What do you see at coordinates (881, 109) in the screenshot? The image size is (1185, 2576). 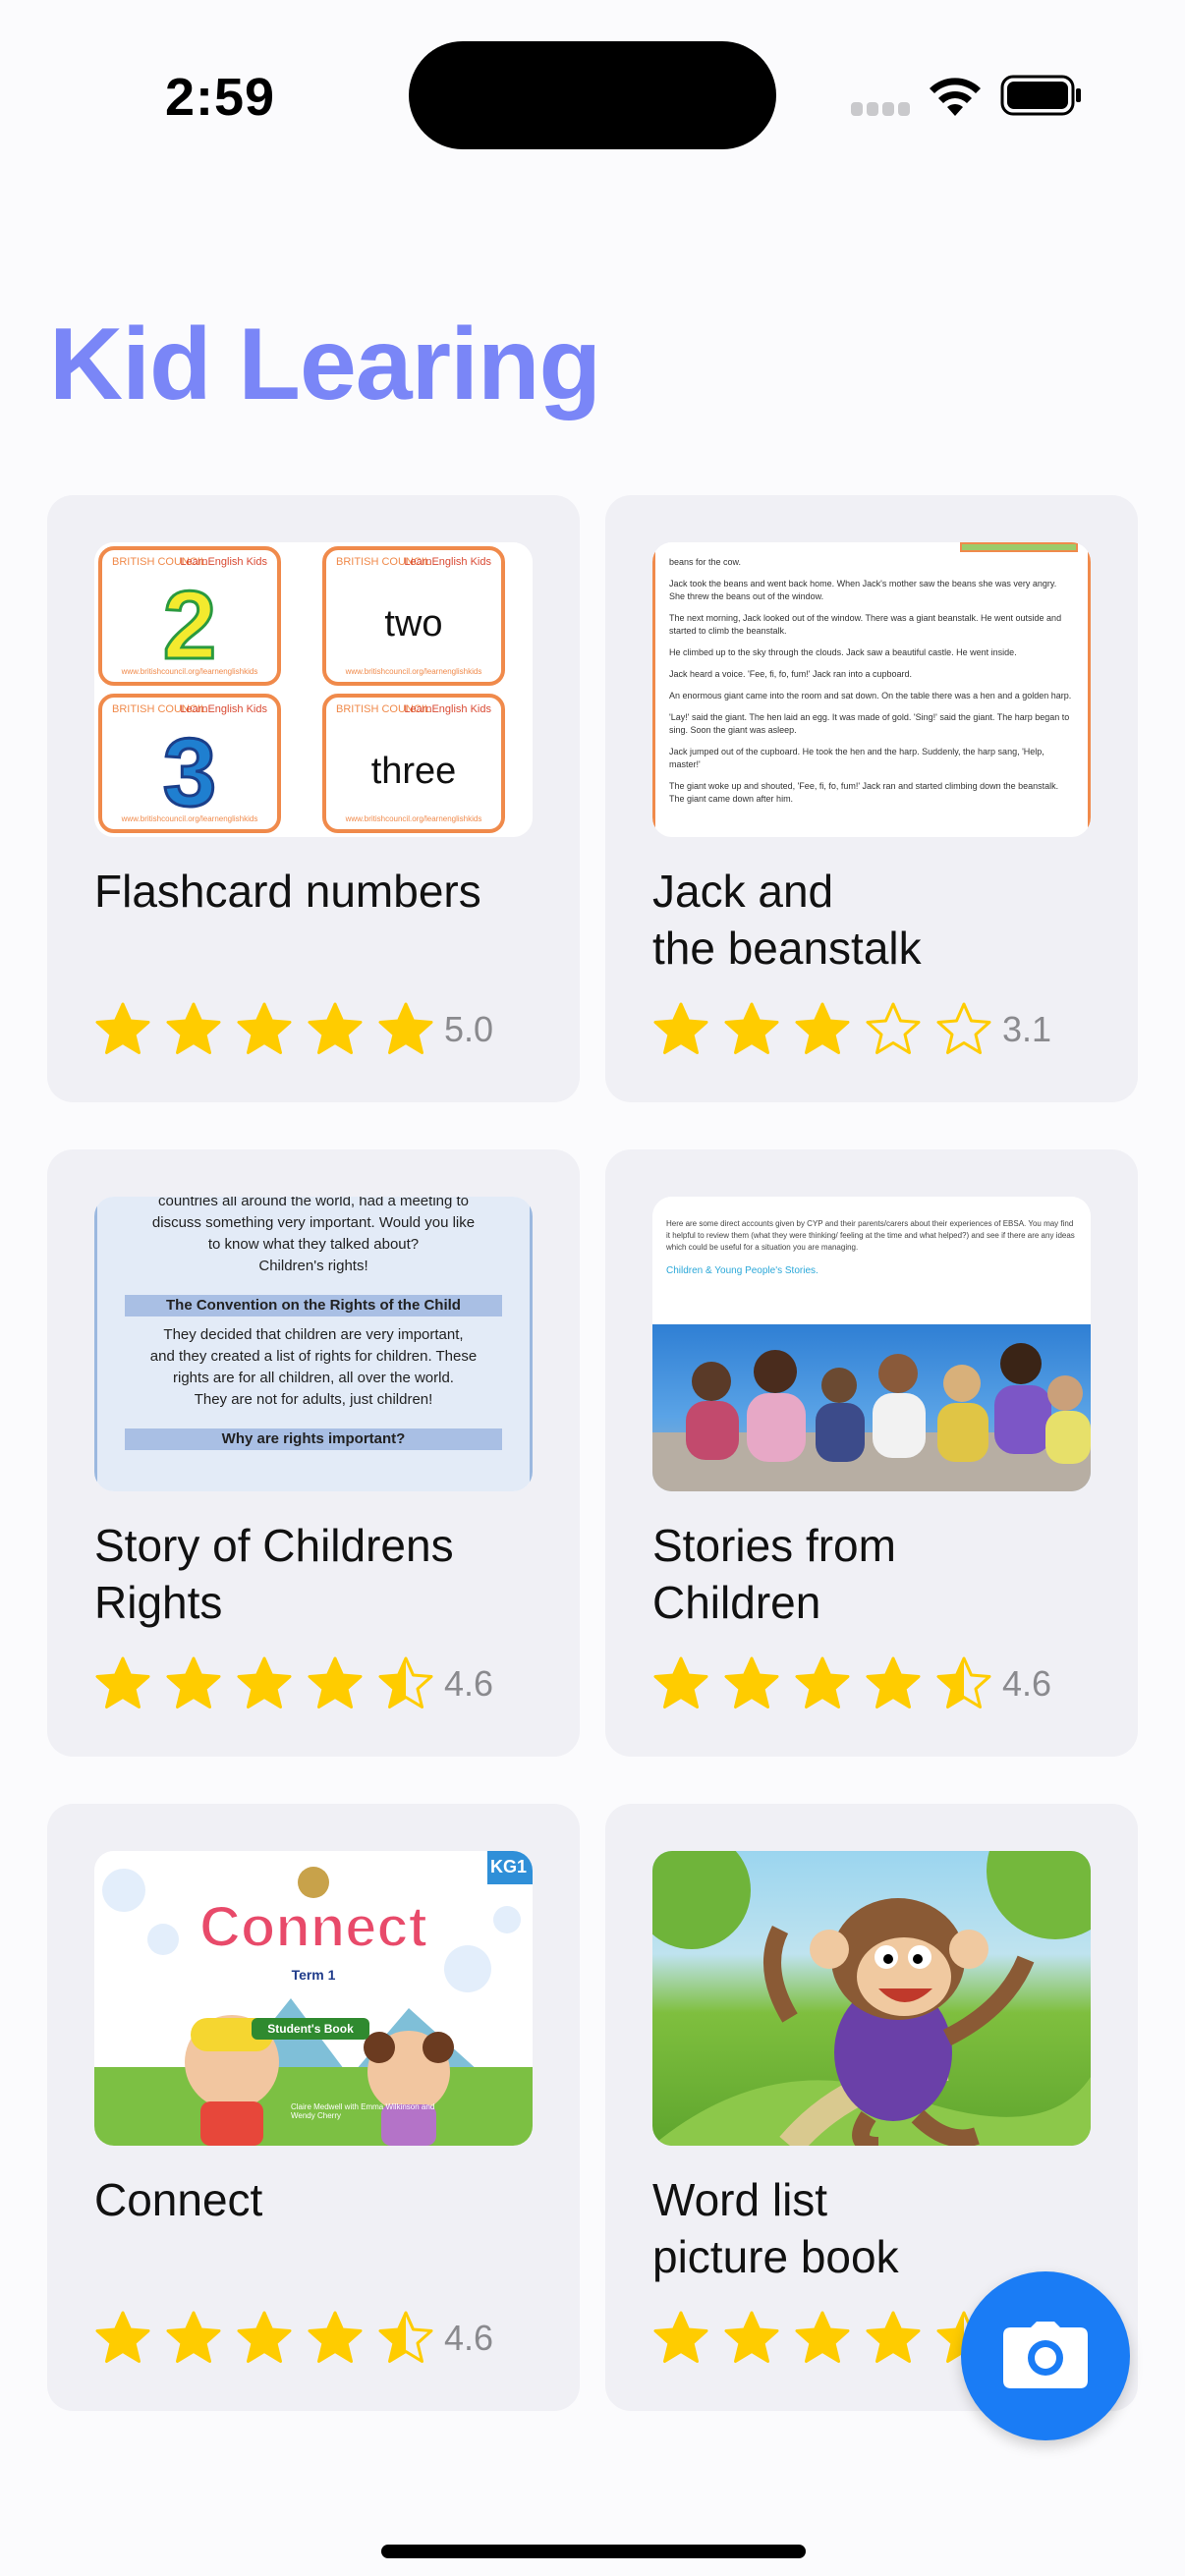 I see `cellular-signal-icon` at bounding box center [881, 109].